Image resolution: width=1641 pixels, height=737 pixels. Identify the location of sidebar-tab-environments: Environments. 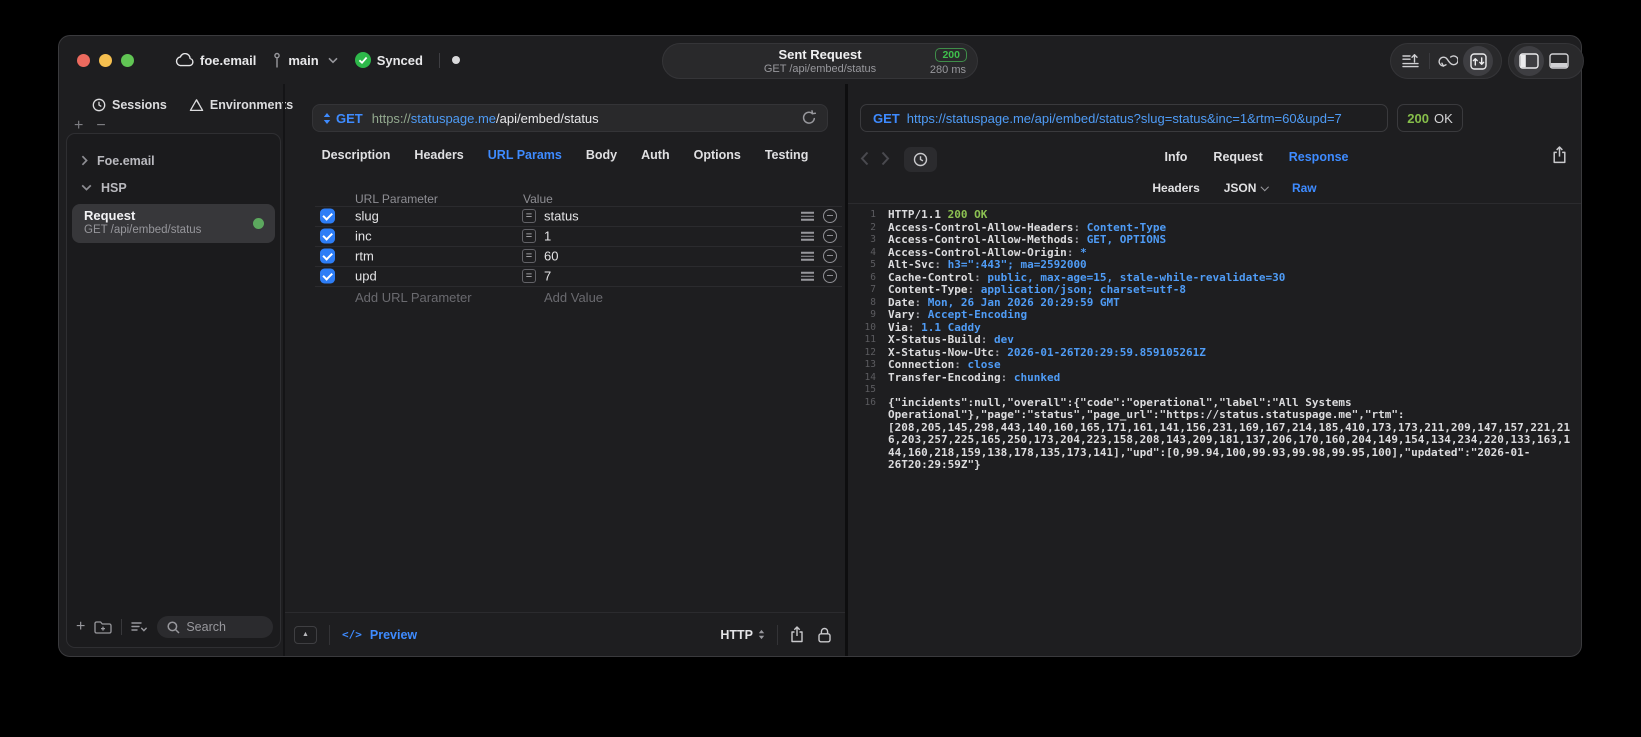
(241, 105).